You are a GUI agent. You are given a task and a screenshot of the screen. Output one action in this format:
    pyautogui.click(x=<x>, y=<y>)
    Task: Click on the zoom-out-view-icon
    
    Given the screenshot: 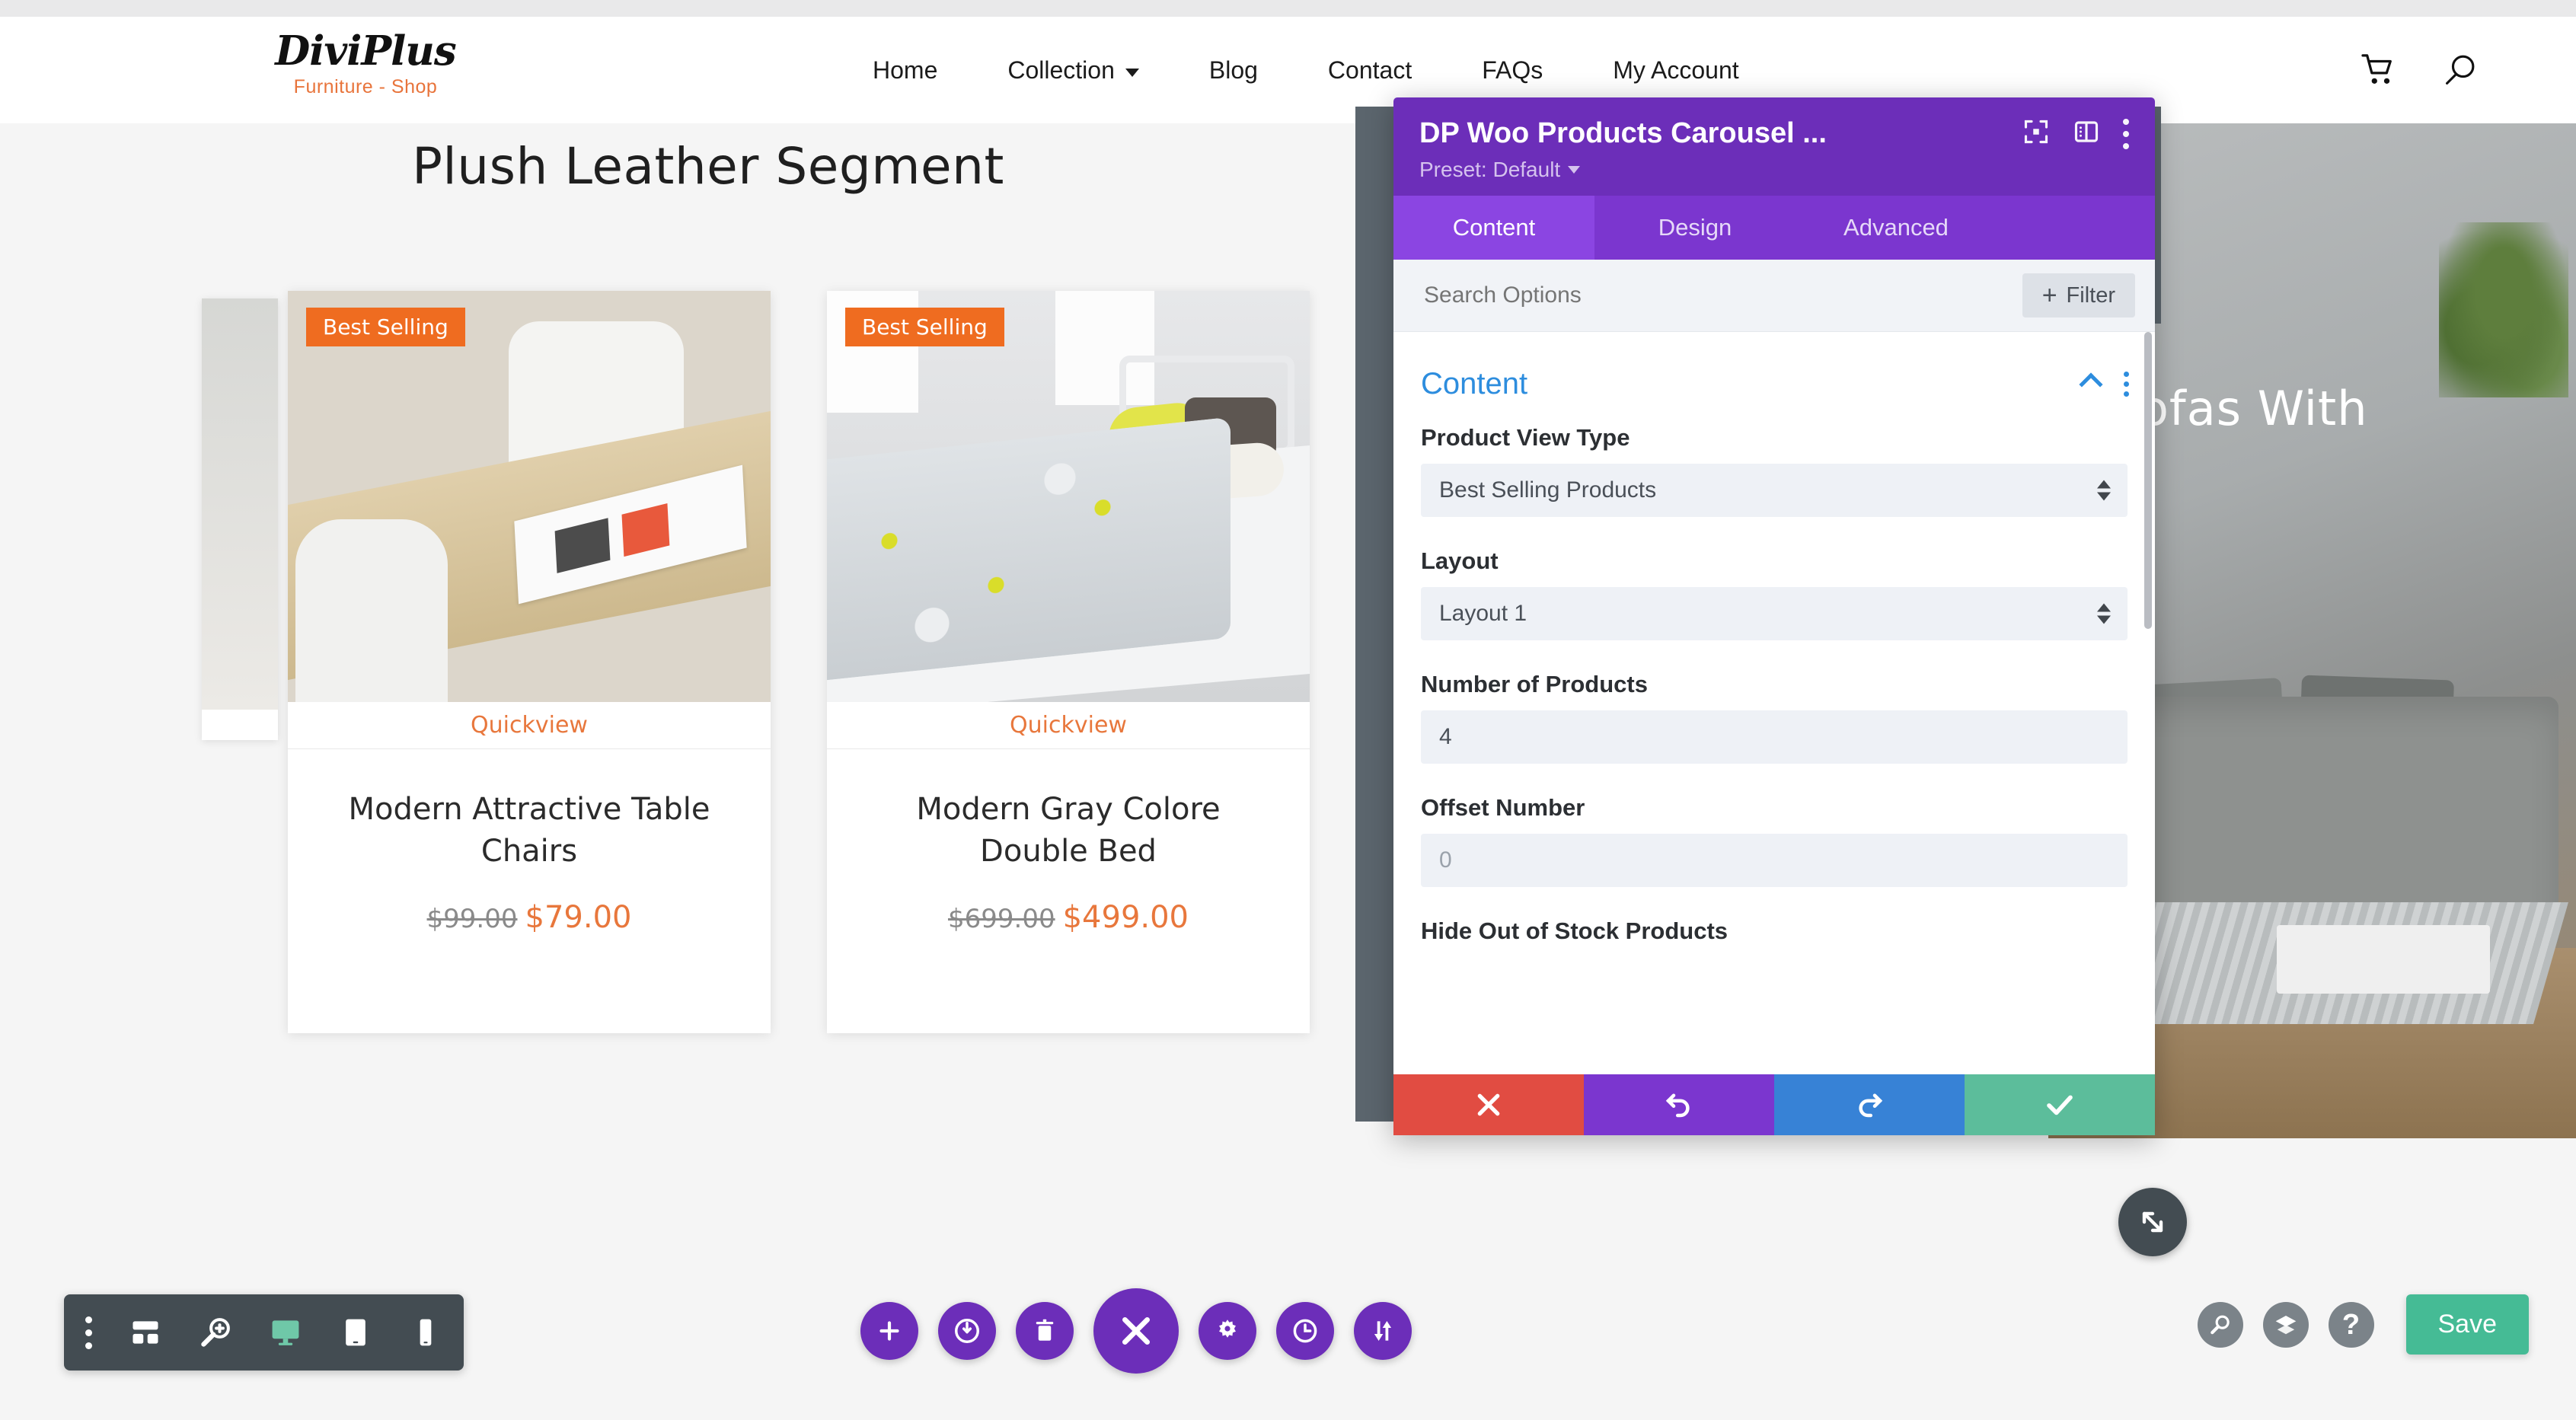 What is the action you would take?
    pyautogui.click(x=215, y=1332)
    